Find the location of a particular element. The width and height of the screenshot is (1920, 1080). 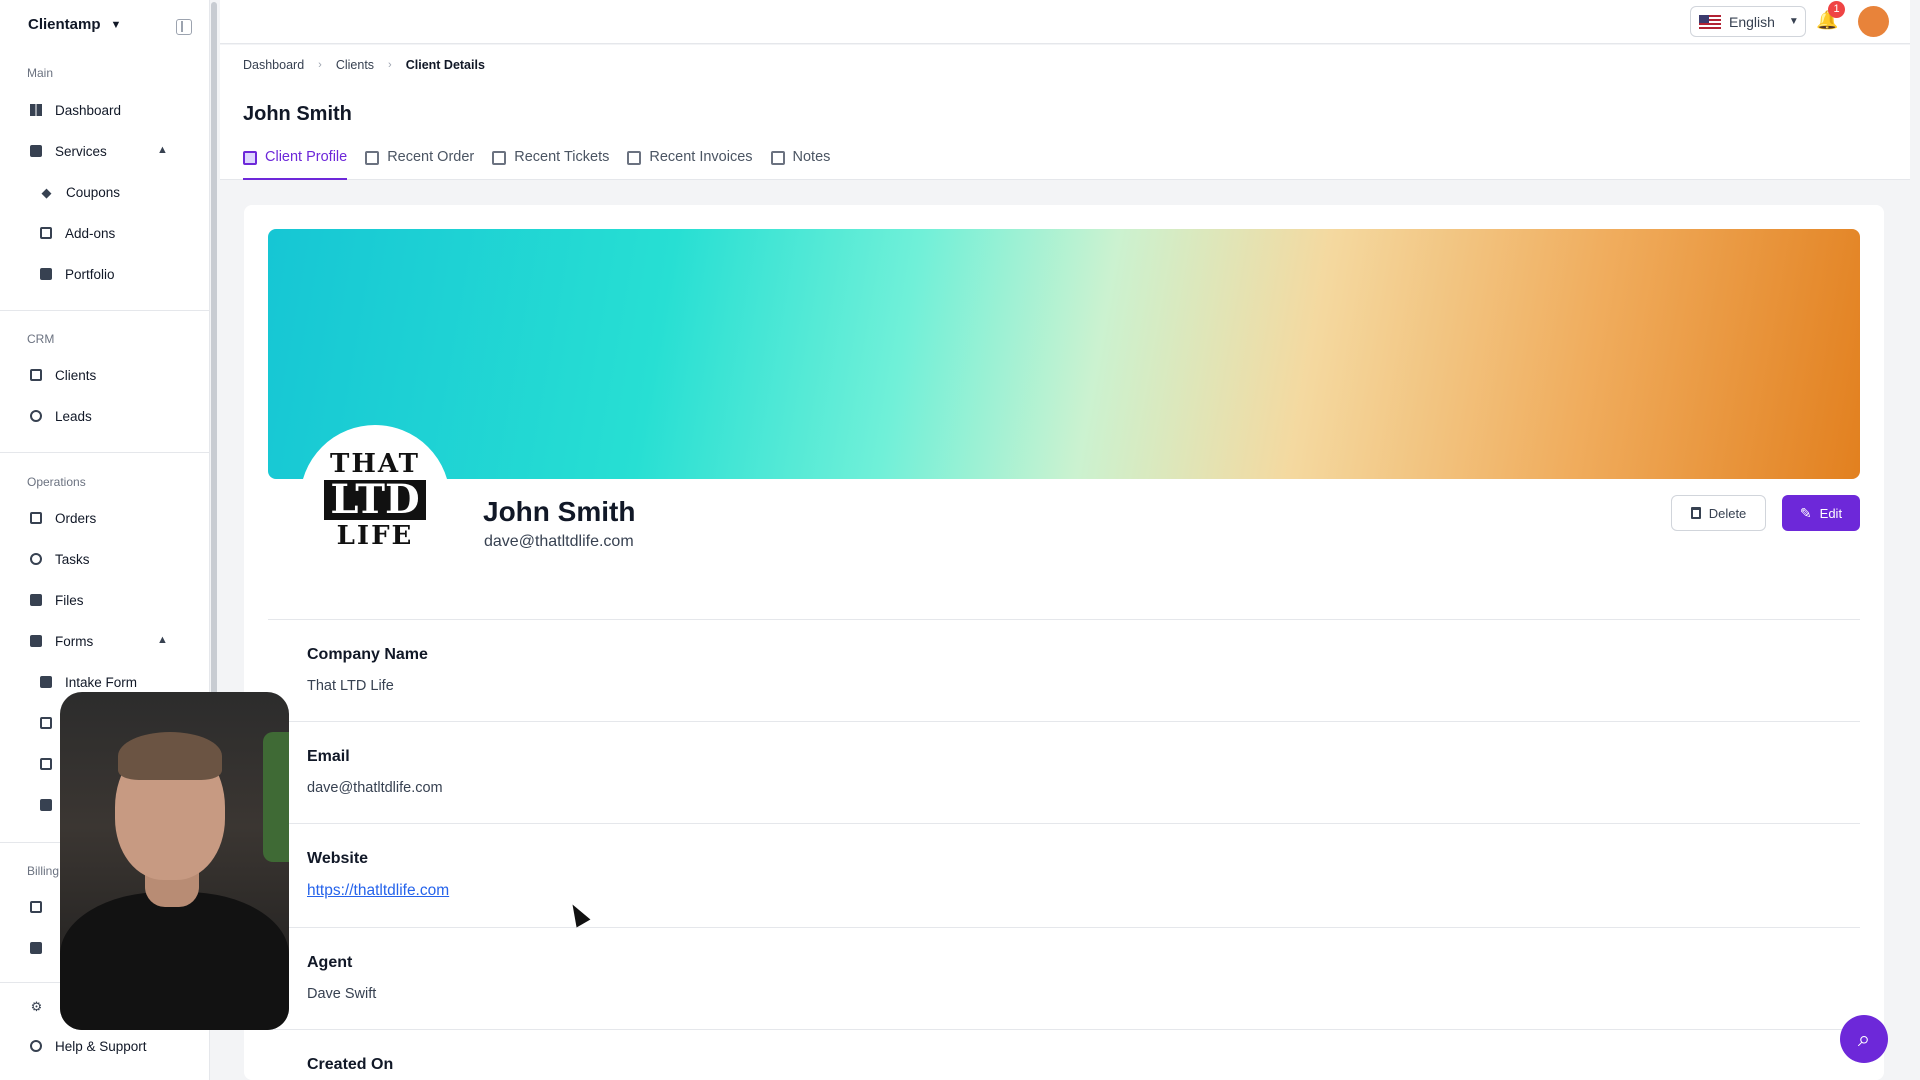

form-icon is located at coordinates (36, 641).